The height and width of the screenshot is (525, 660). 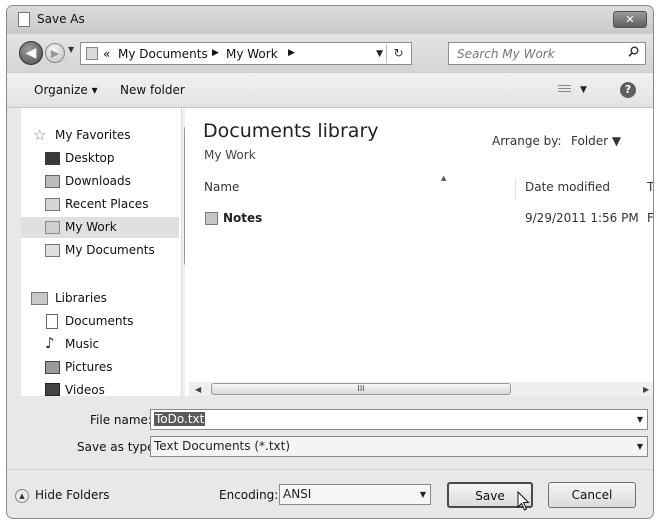 What do you see at coordinates (107, 204) in the screenshot?
I see `nav-label: Recent Places` at bounding box center [107, 204].